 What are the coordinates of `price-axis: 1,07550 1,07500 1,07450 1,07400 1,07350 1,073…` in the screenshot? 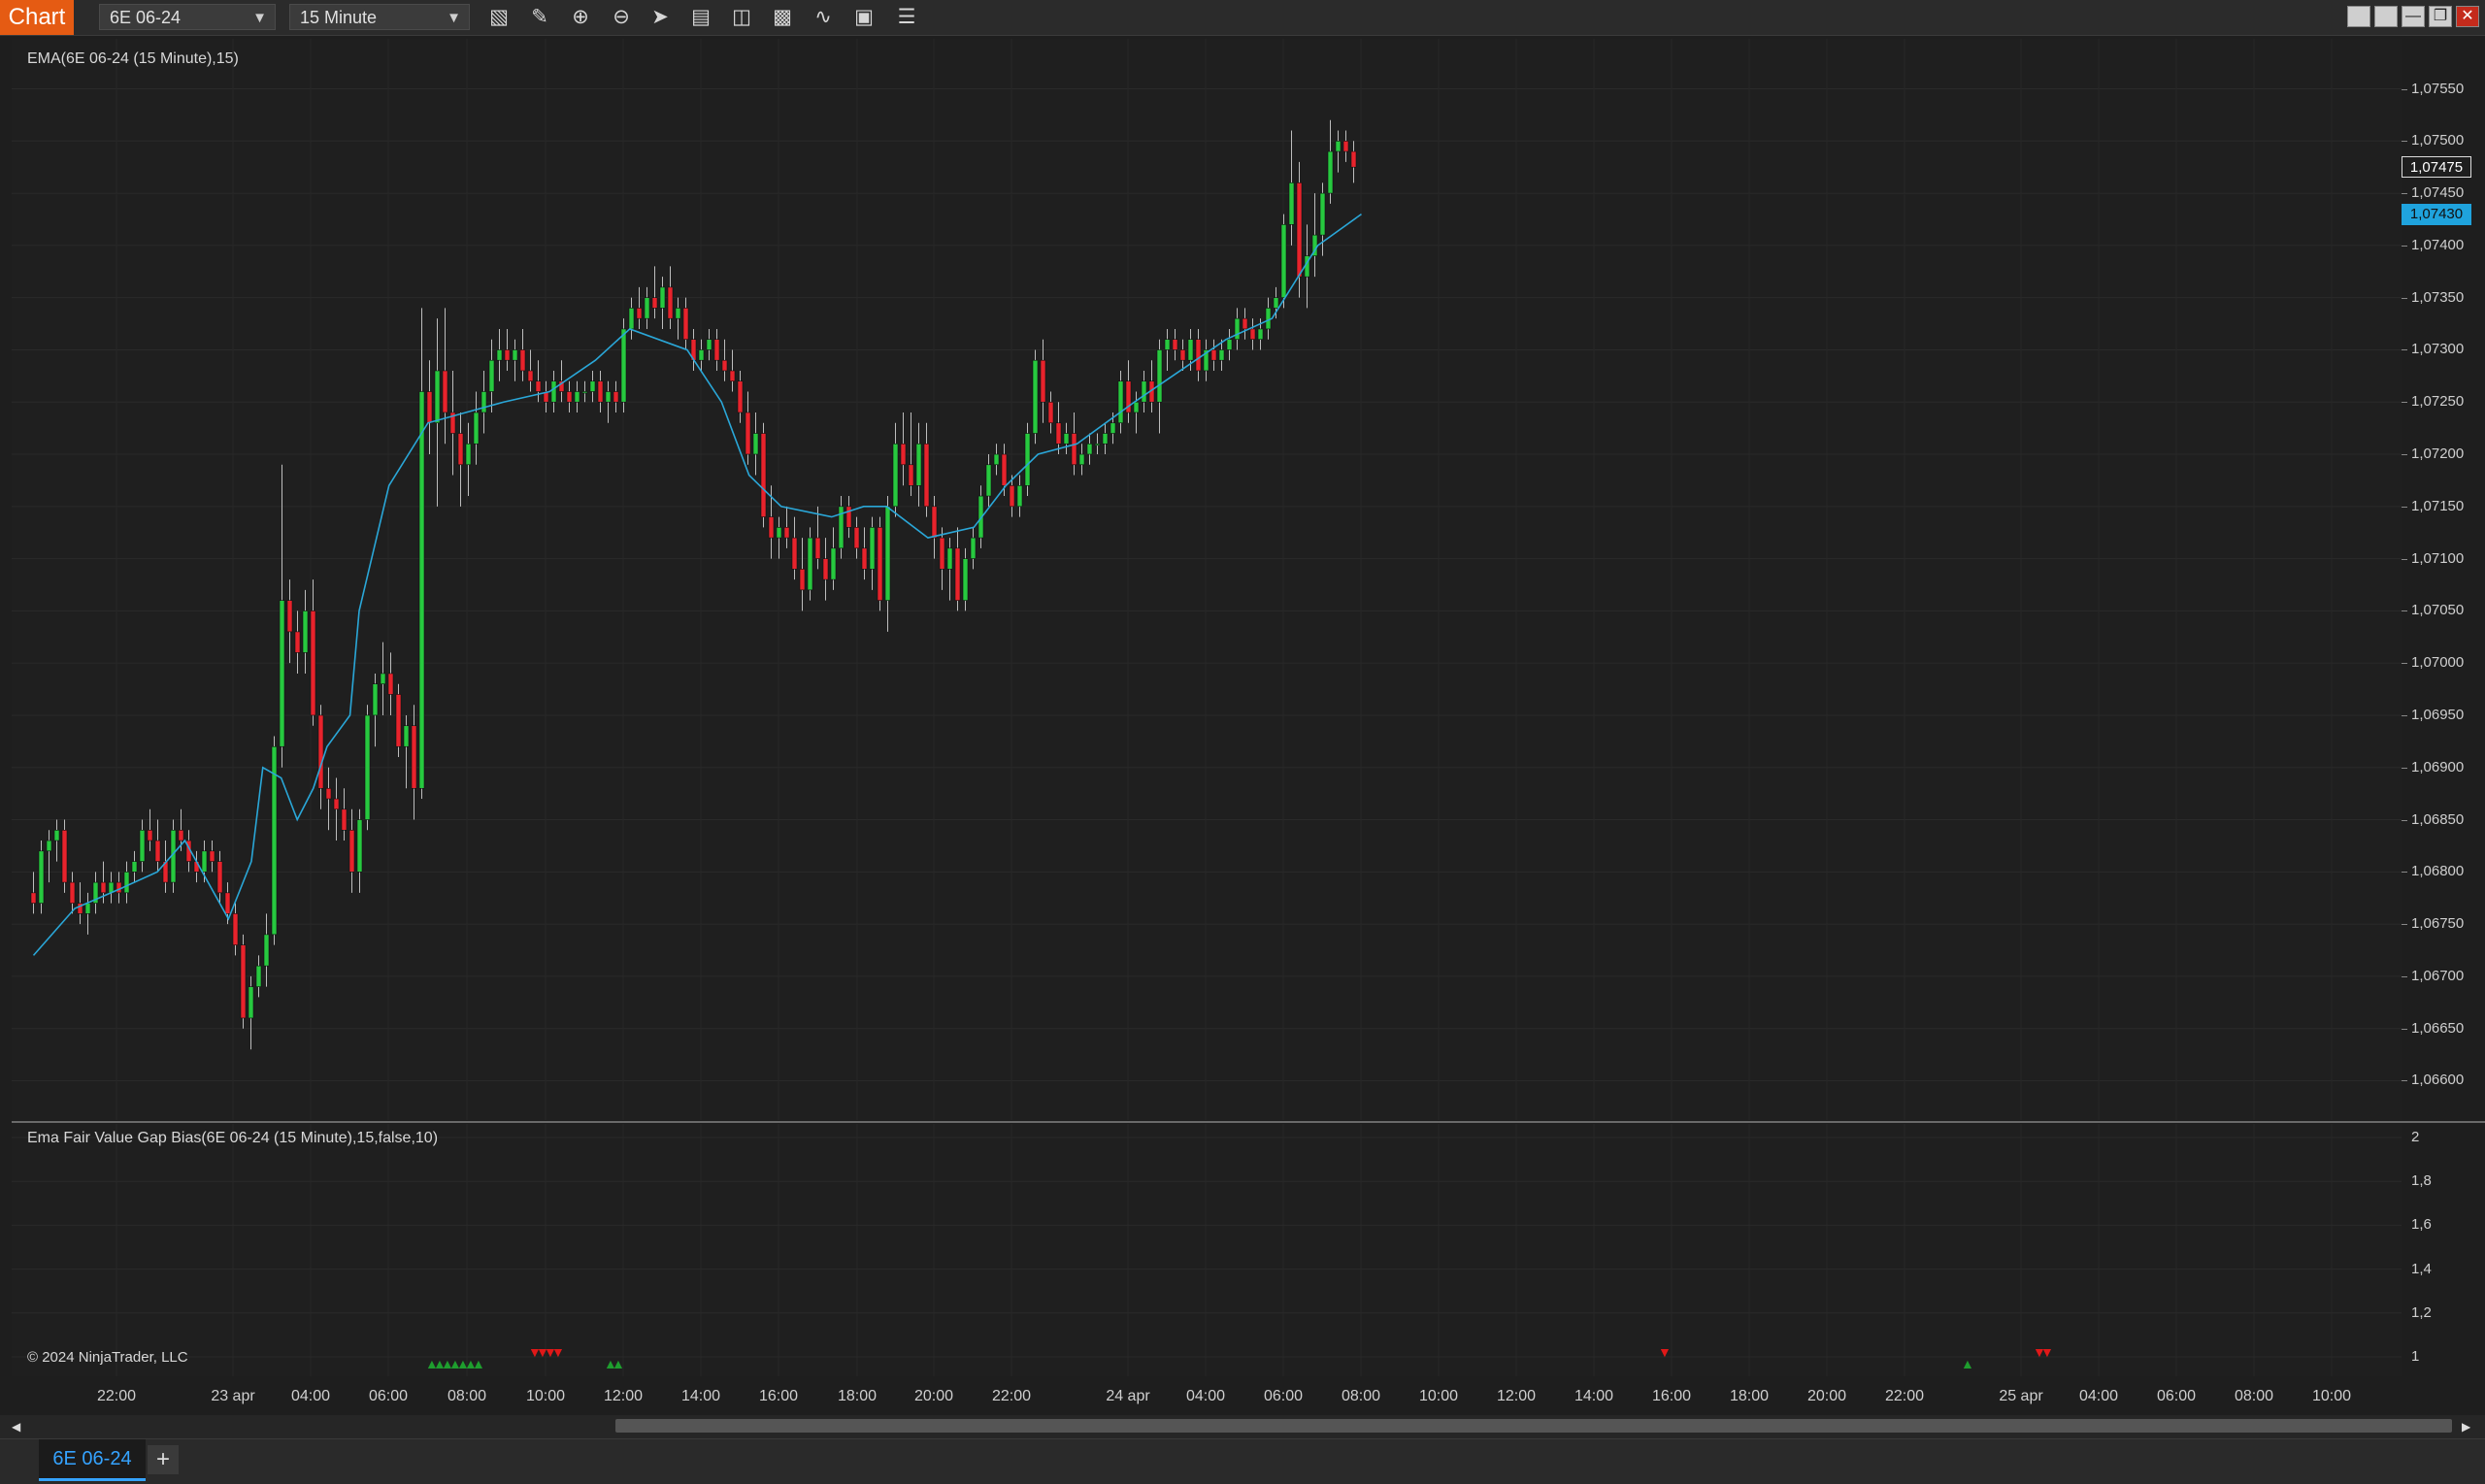 It's located at (2443, 579).